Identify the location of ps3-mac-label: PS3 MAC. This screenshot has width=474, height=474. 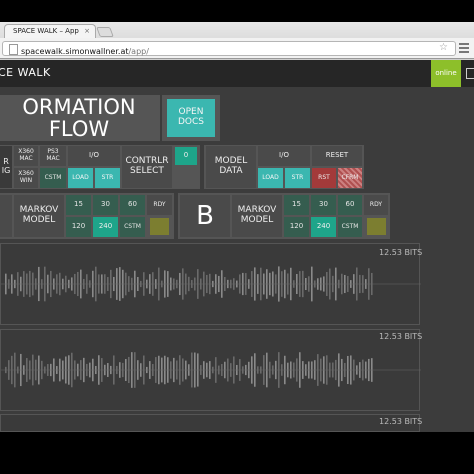
(53, 155).